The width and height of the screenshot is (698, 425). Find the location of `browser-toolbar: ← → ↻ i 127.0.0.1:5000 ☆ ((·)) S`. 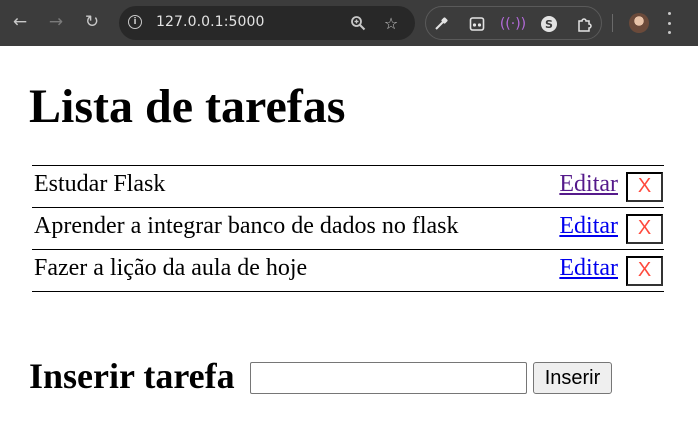

browser-toolbar: ← → ↻ i 127.0.0.1:5000 ☆ ((·)) S is located at coordinates (349, 23).